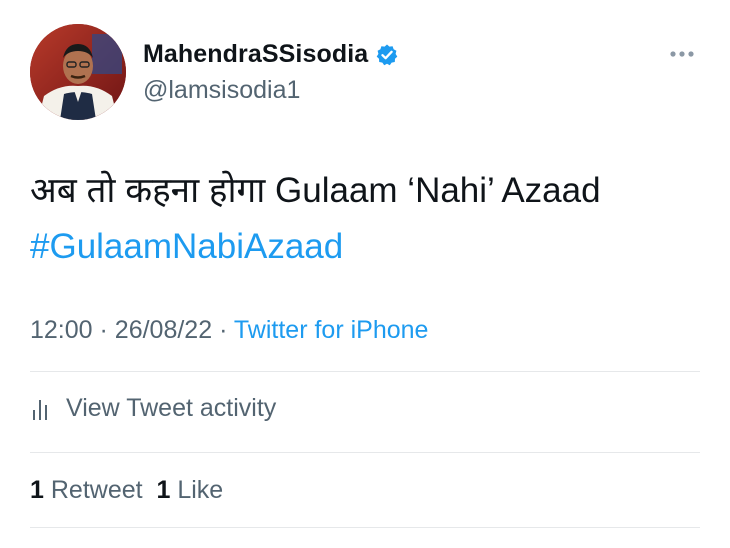 Image resolution: width=730 pixels, height=548 pixels. I want to click on author-display-name: MahendraSSisodia, so click(255, 54).